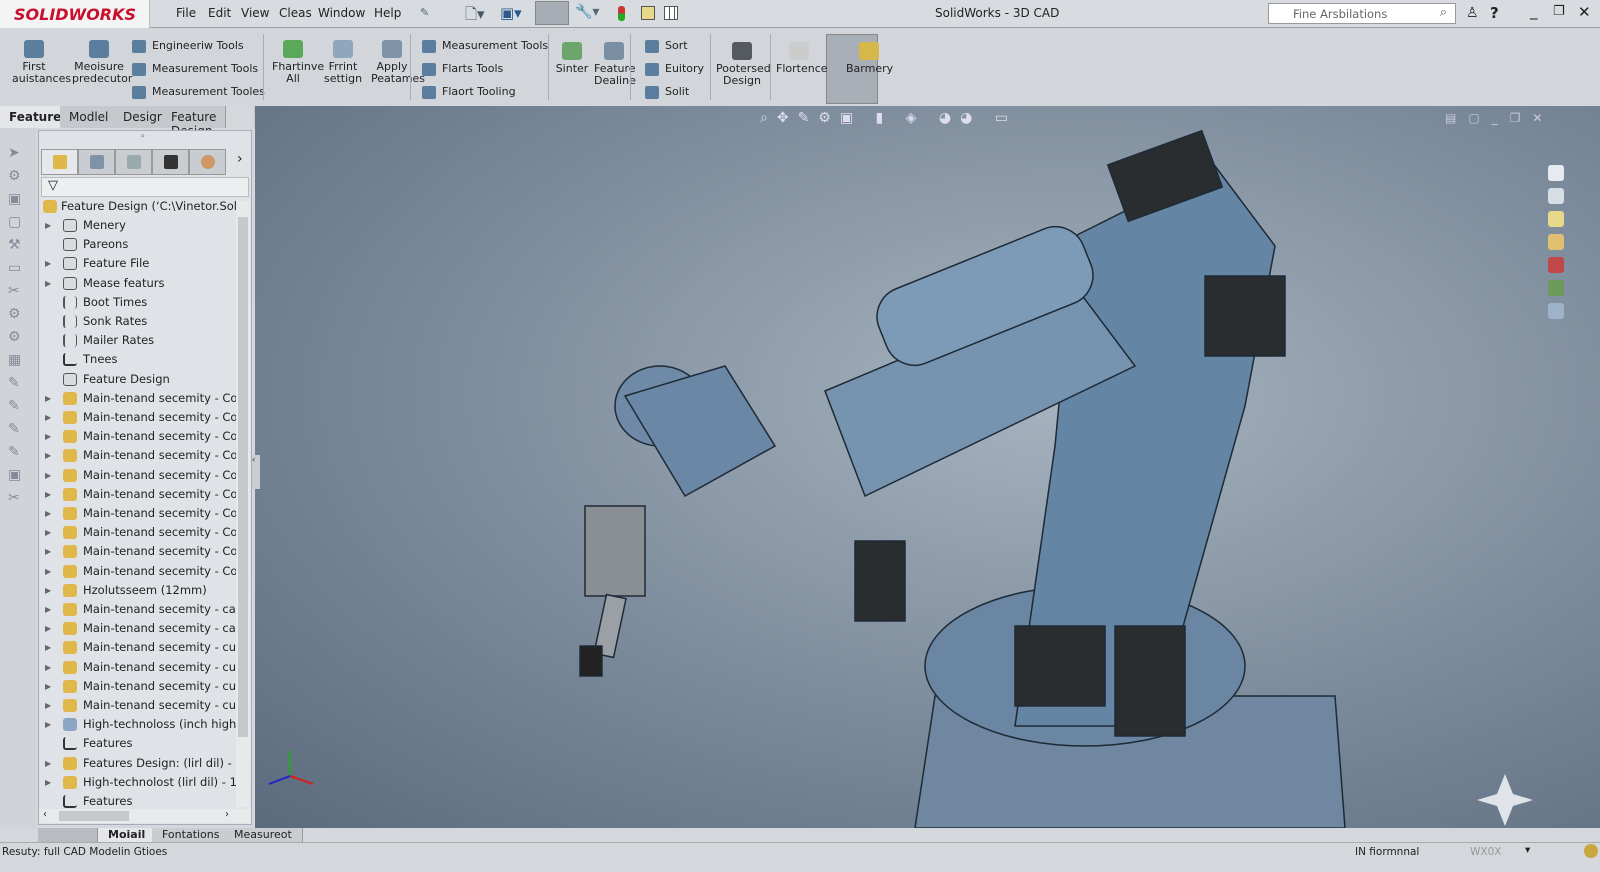  I want to click on help-icon: ?, so click(1494, 13).